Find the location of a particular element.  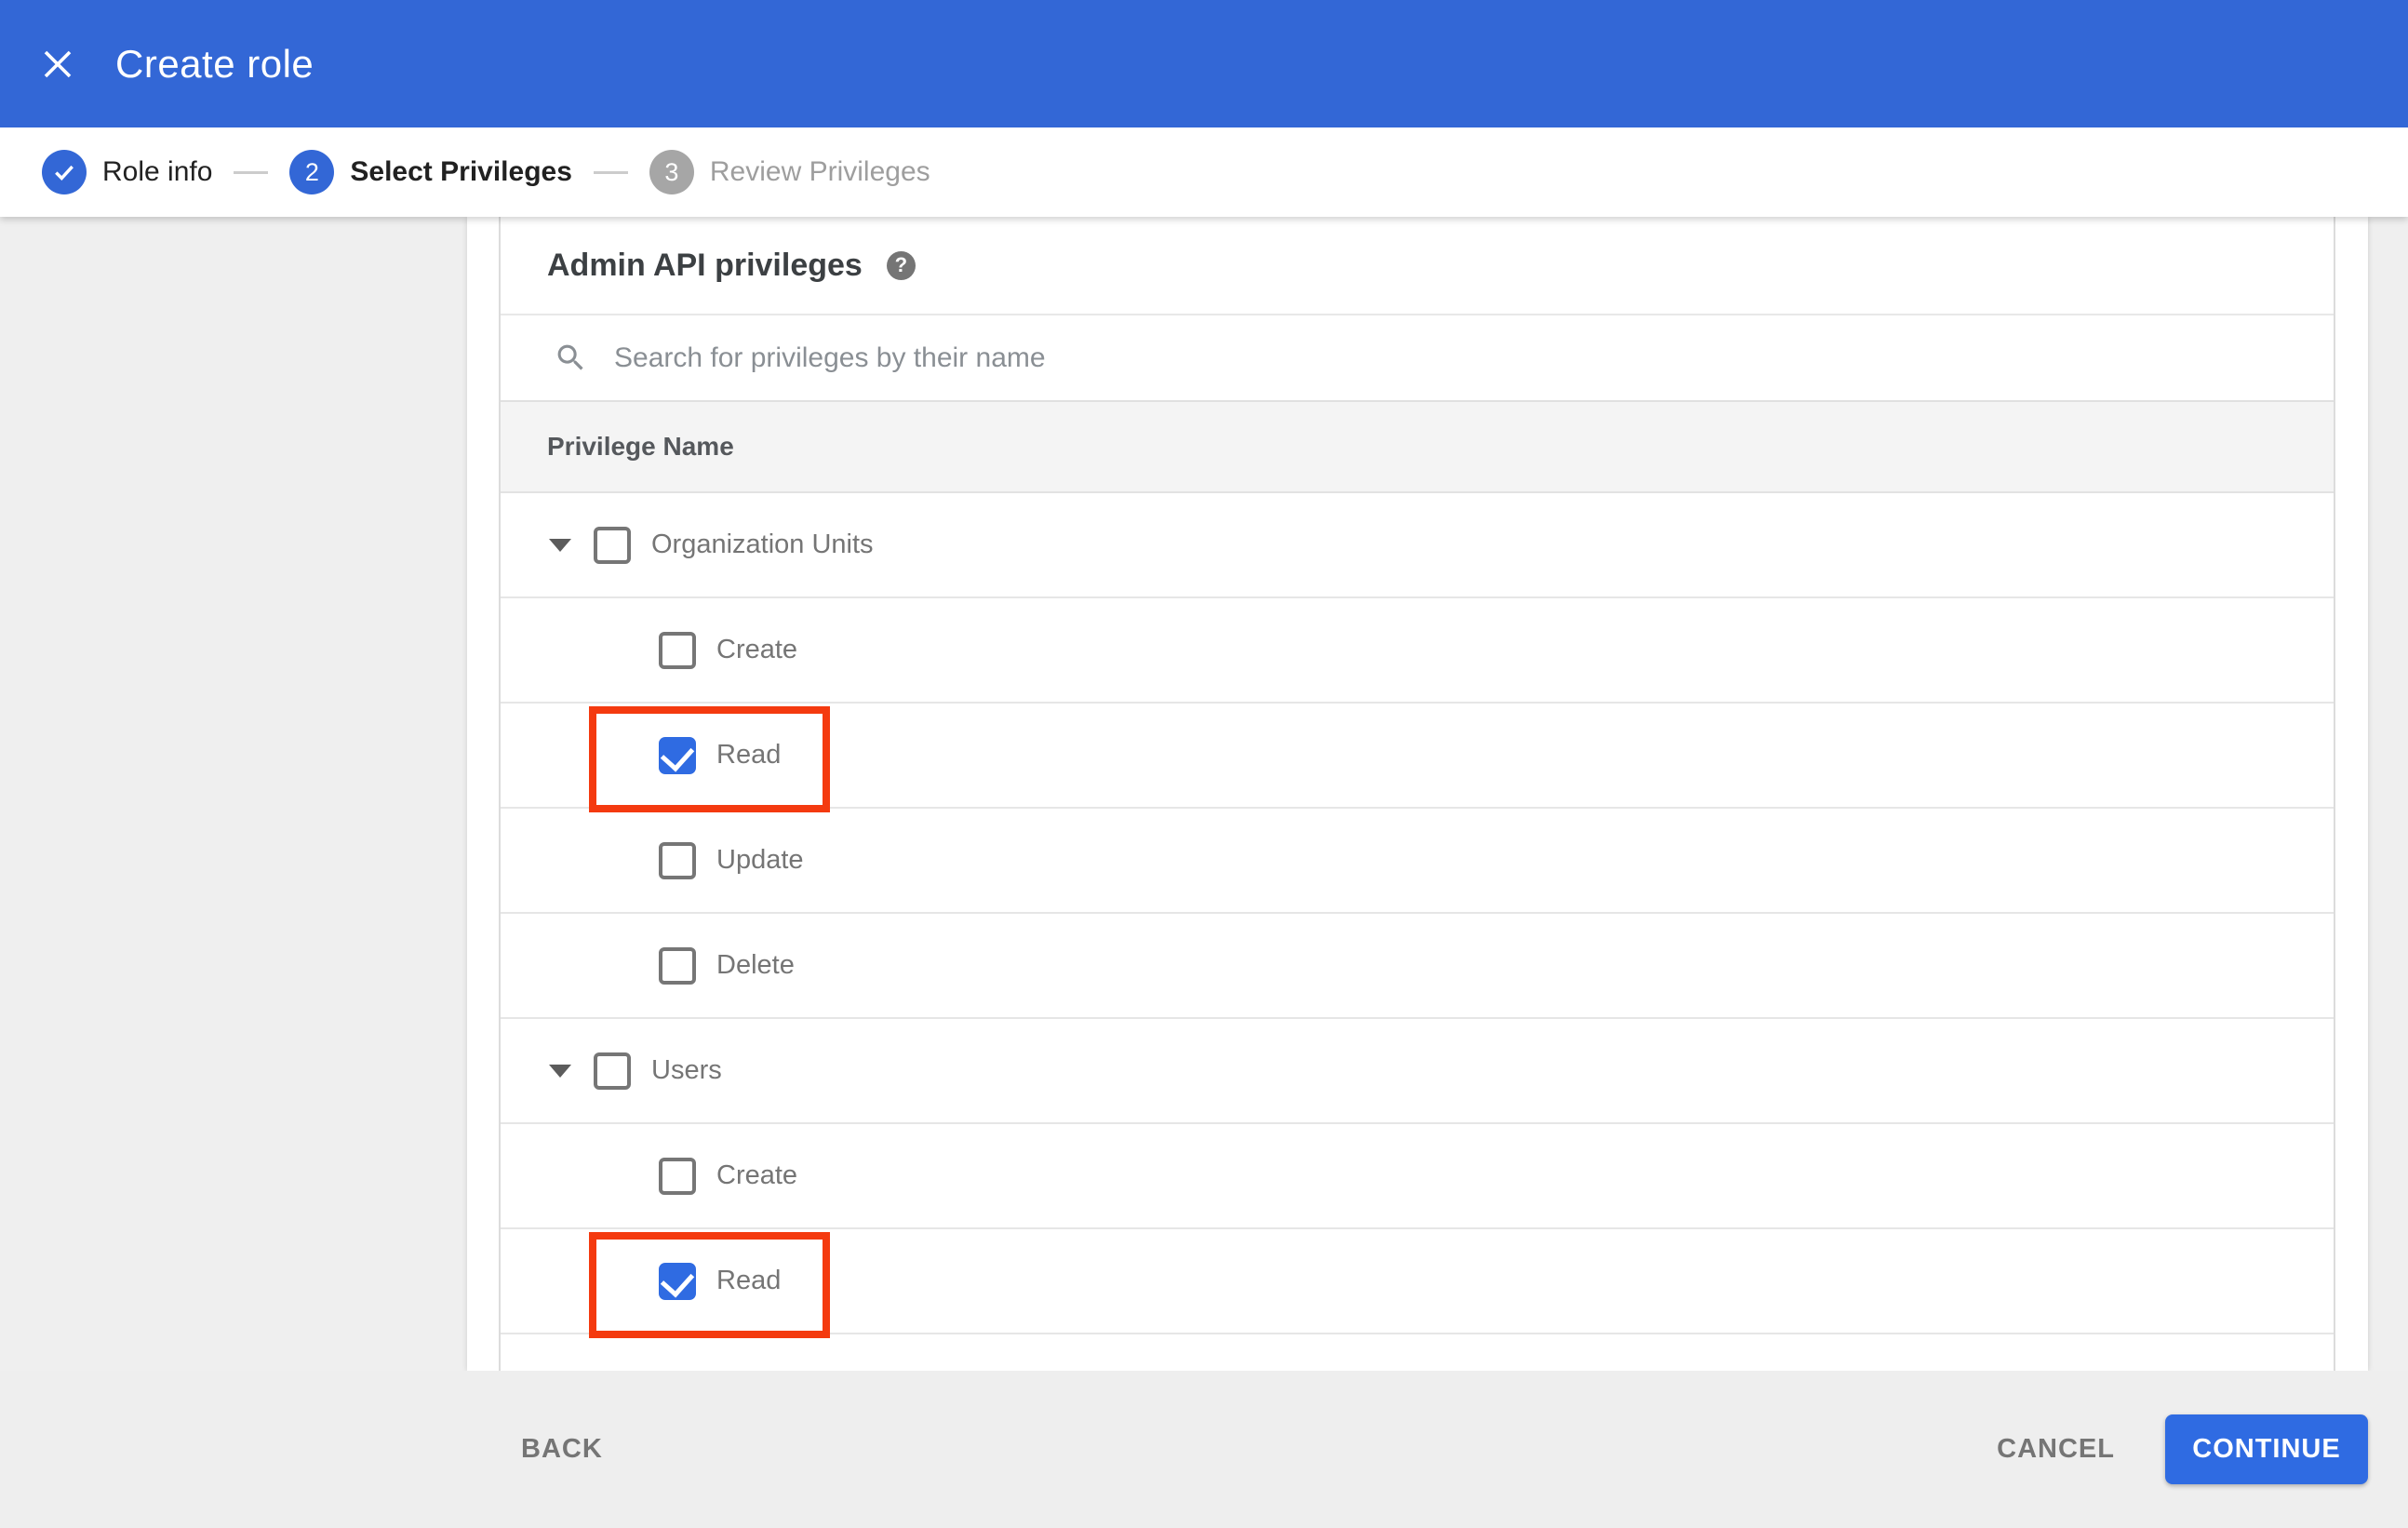

step-role-info: Role info is located at coordinates (127, 172).